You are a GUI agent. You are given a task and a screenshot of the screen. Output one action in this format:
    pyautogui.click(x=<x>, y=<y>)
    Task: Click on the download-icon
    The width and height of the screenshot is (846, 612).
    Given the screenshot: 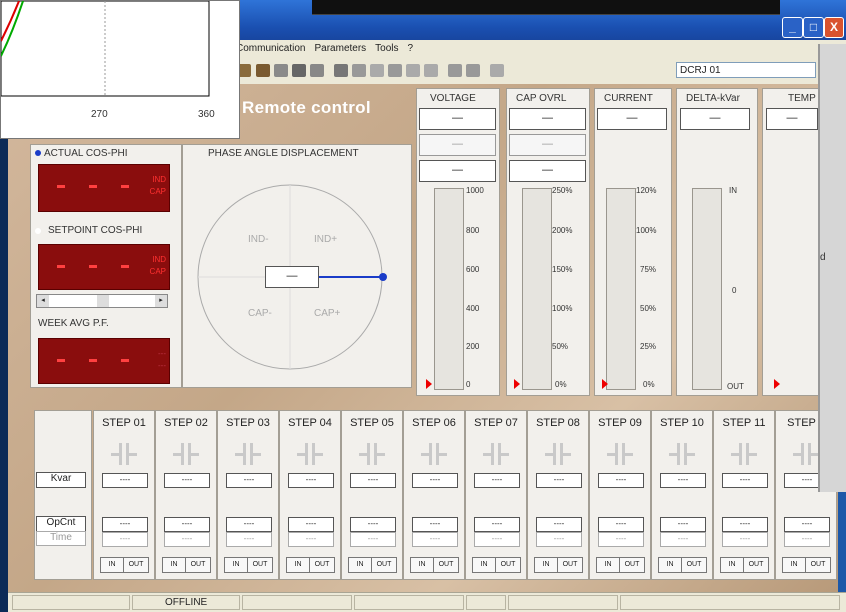 What is the action you would take?
    pyautogui.click(x=359, y=70)
    